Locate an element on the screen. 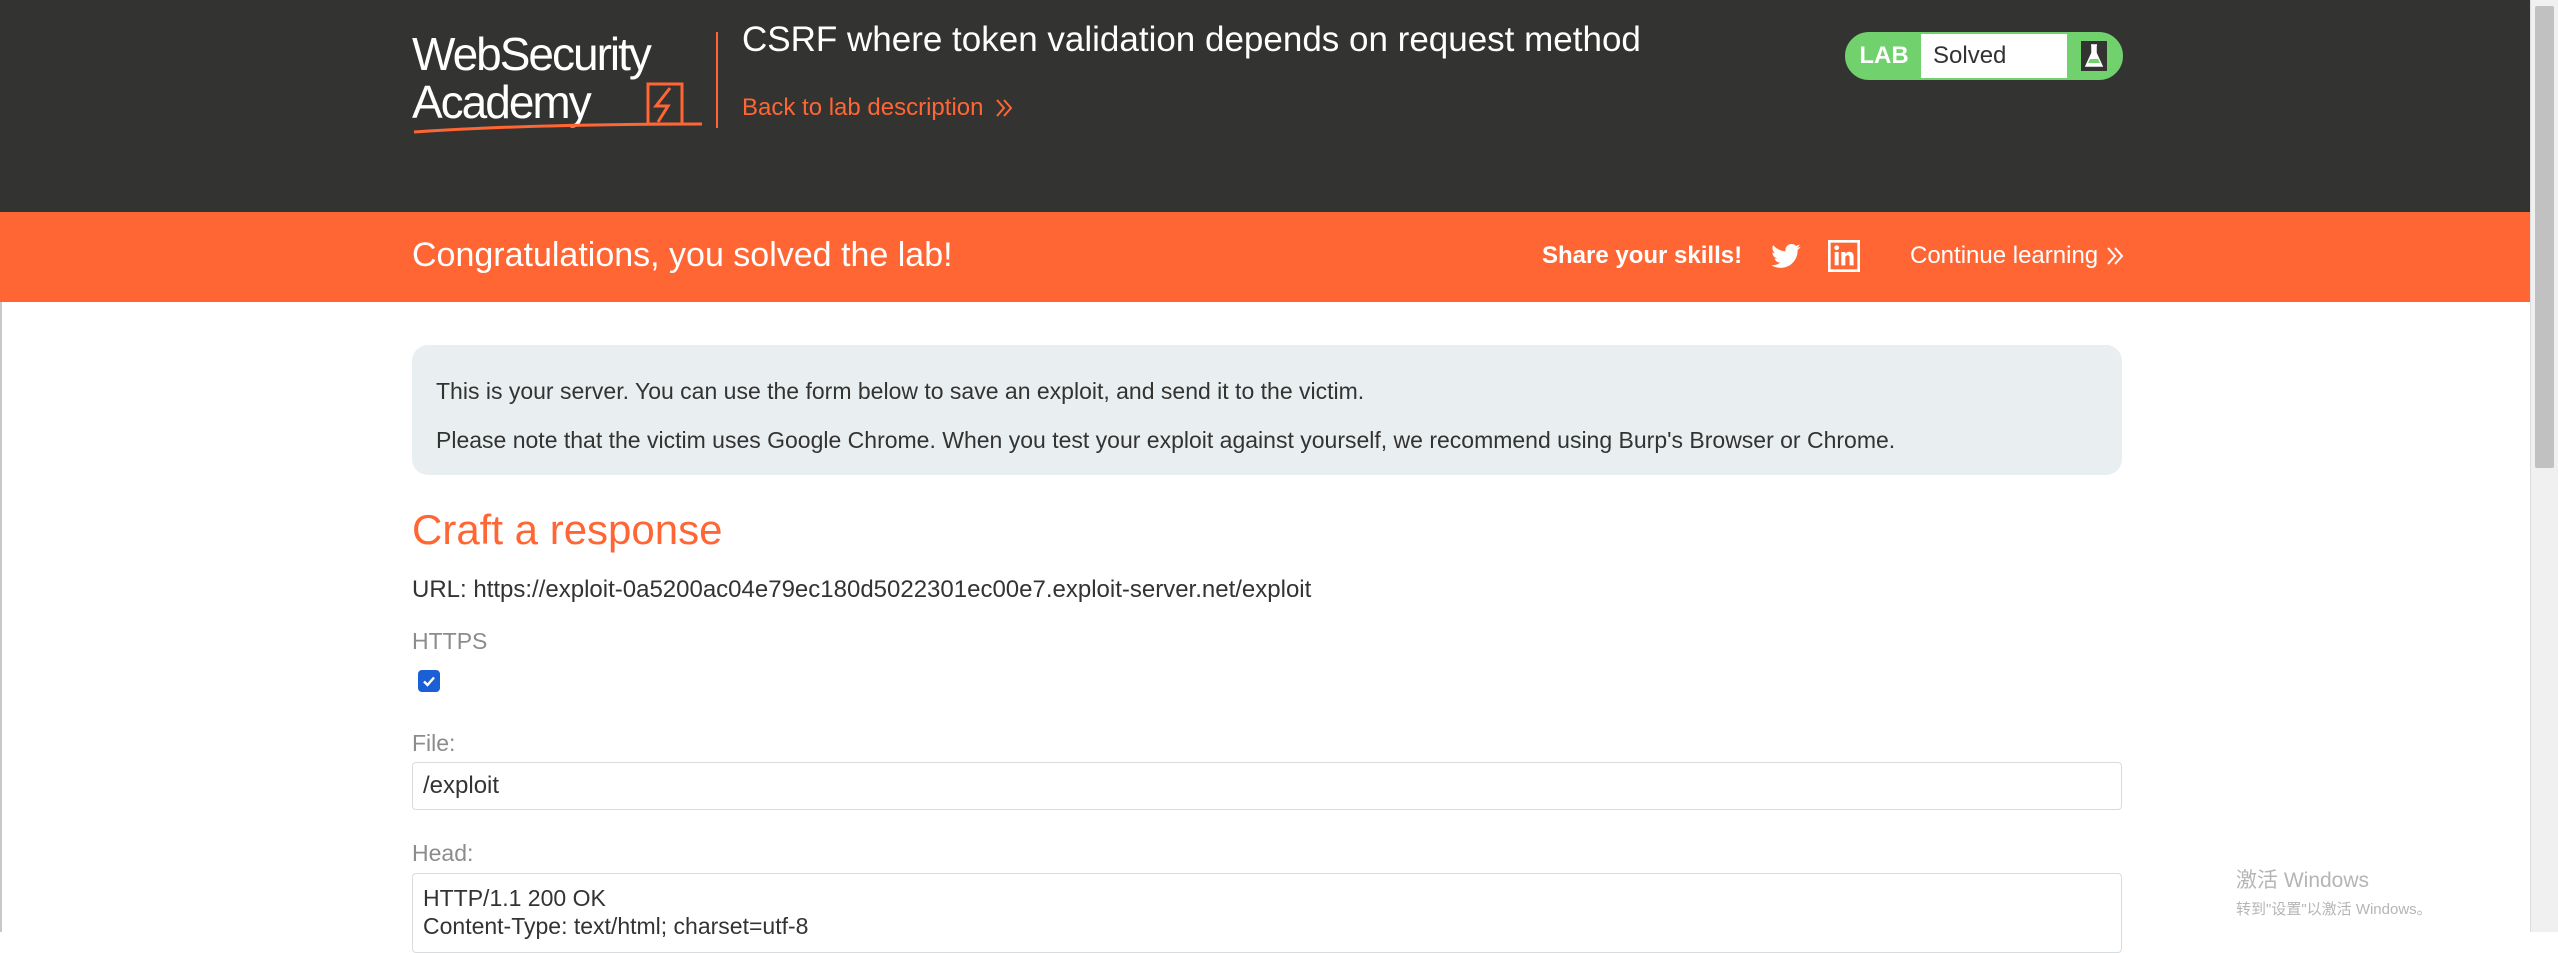 Image resolution: width=2558 pixels, height=953 pixels. lab-status-text: Solved is located at coordinates (1994, 56).